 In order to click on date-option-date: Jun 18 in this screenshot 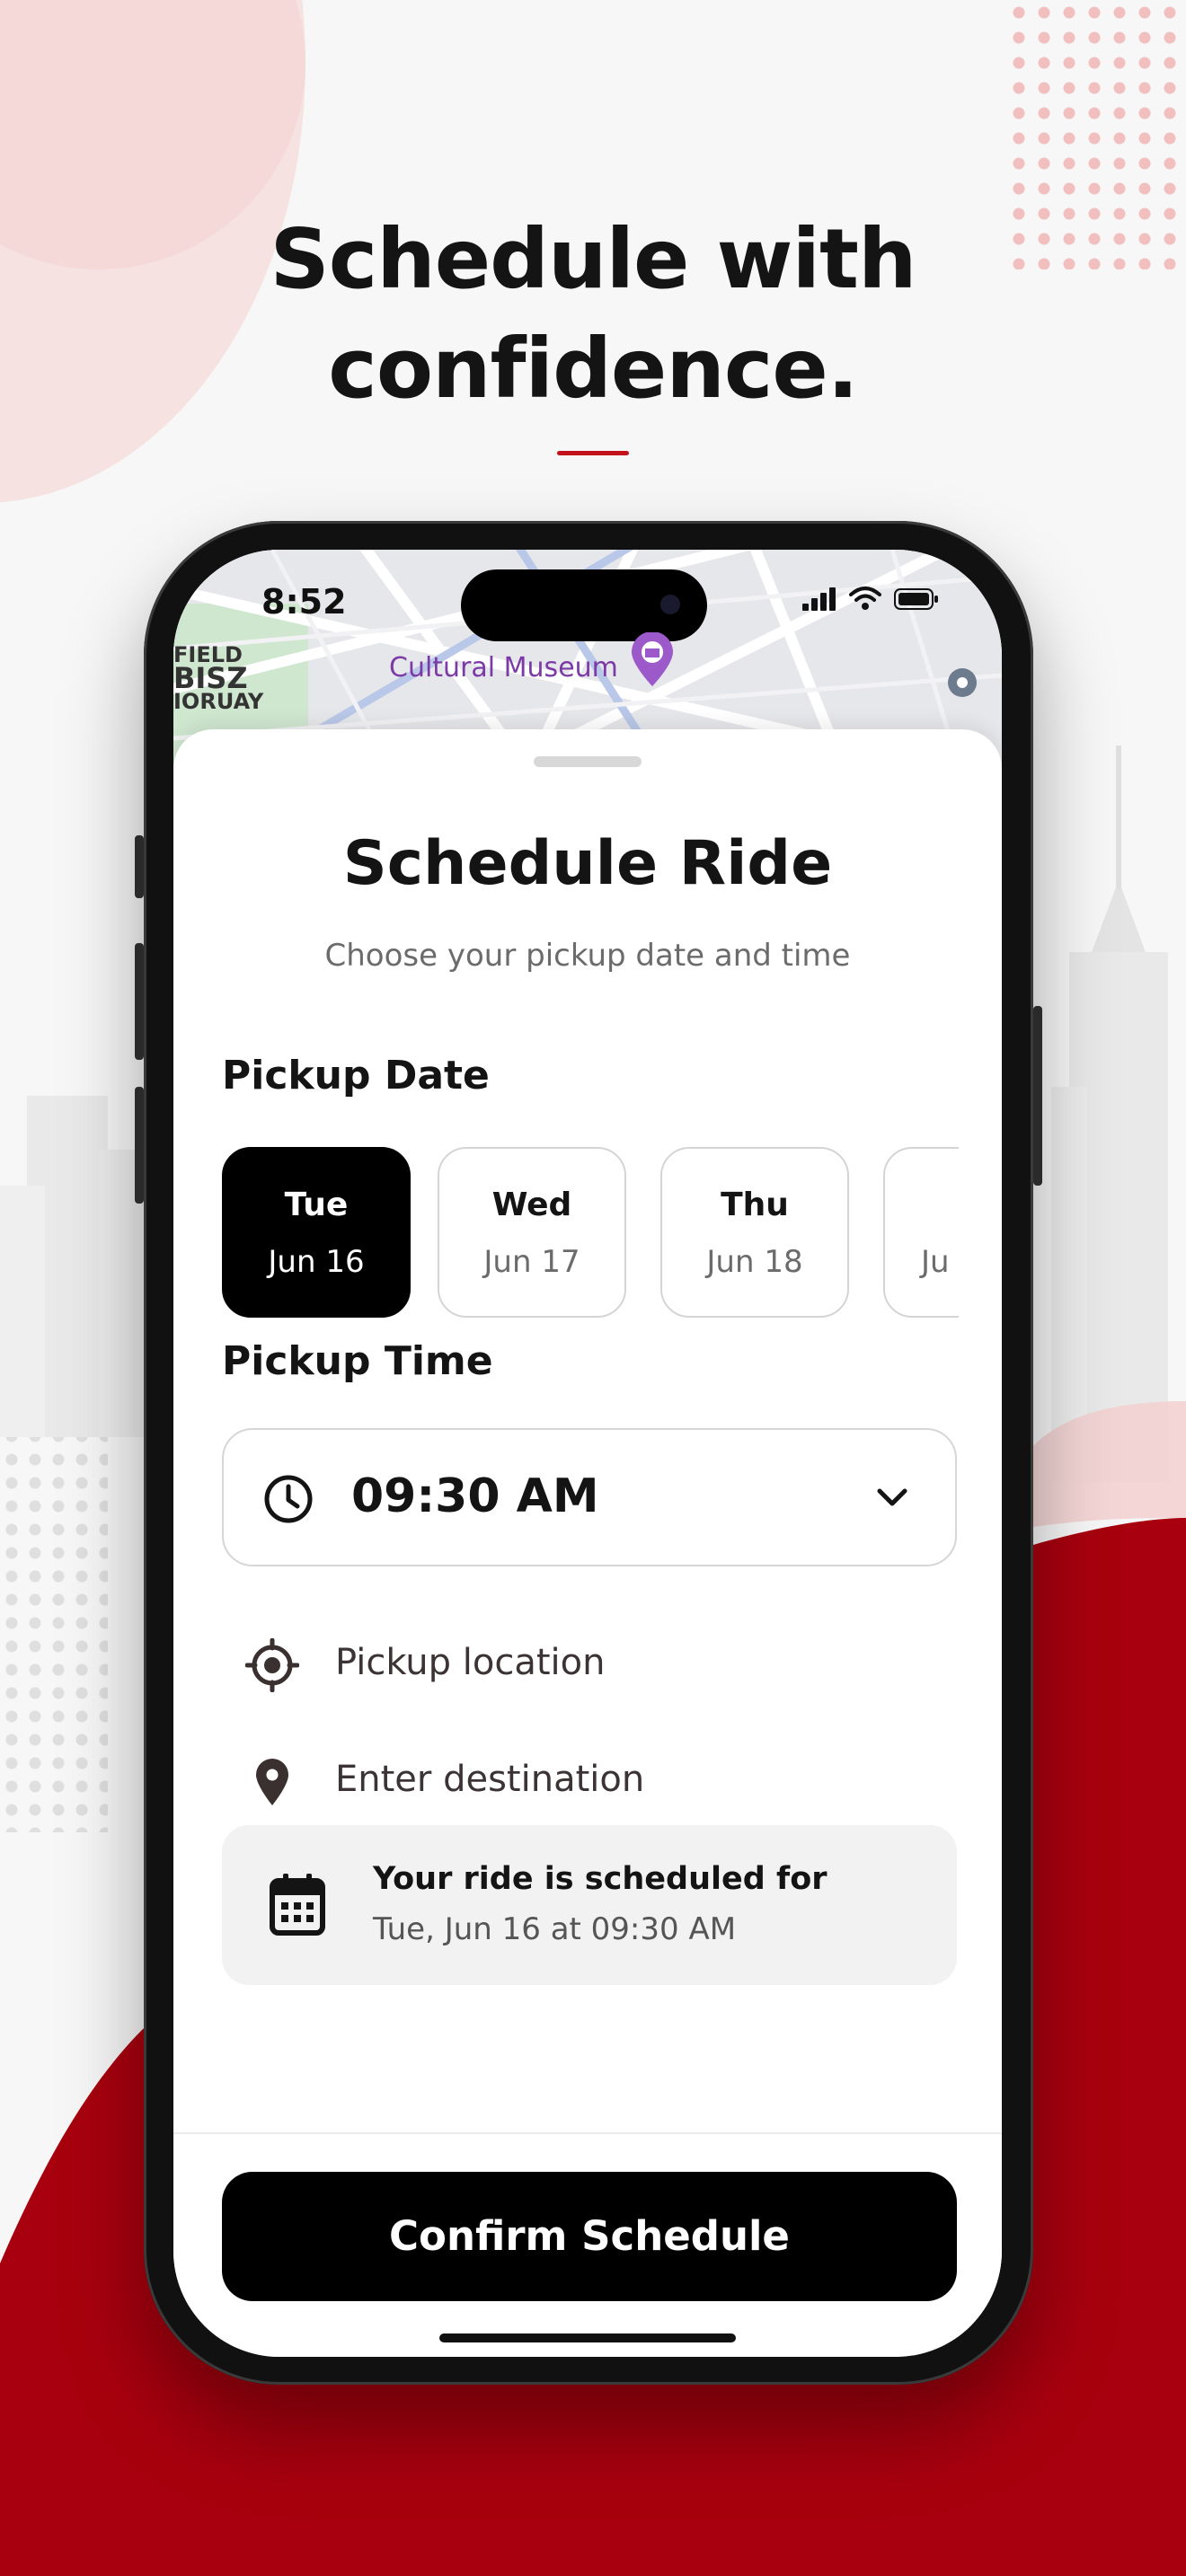, I will do `click(754, 1262)`.